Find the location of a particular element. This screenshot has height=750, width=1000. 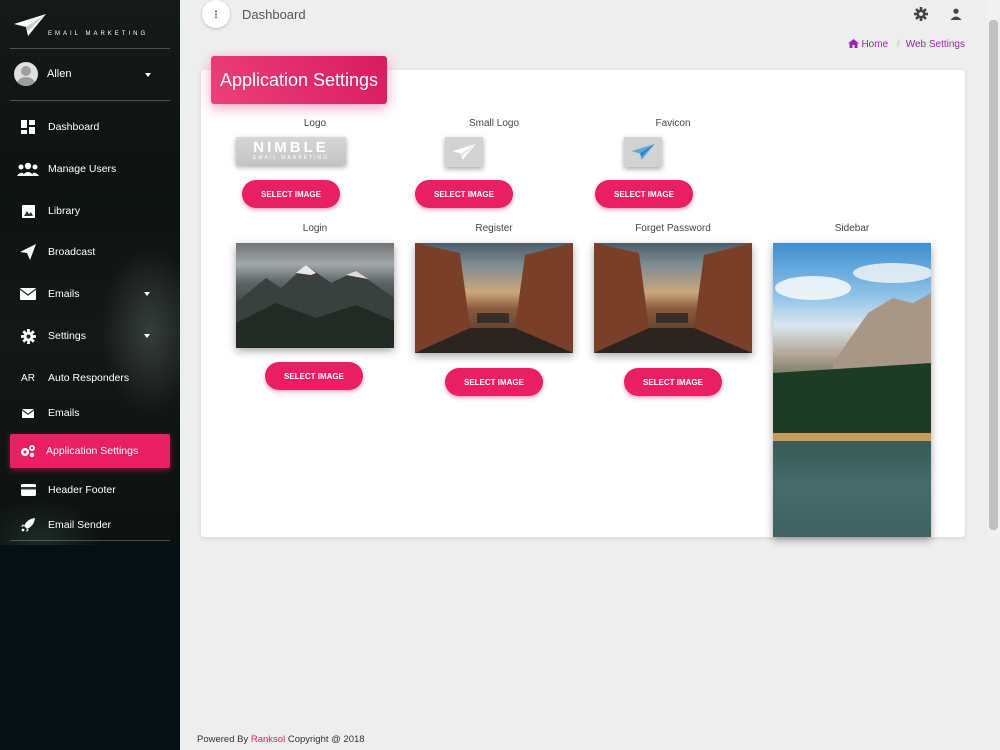

register-label: Register is located at coordinates (494, 228).